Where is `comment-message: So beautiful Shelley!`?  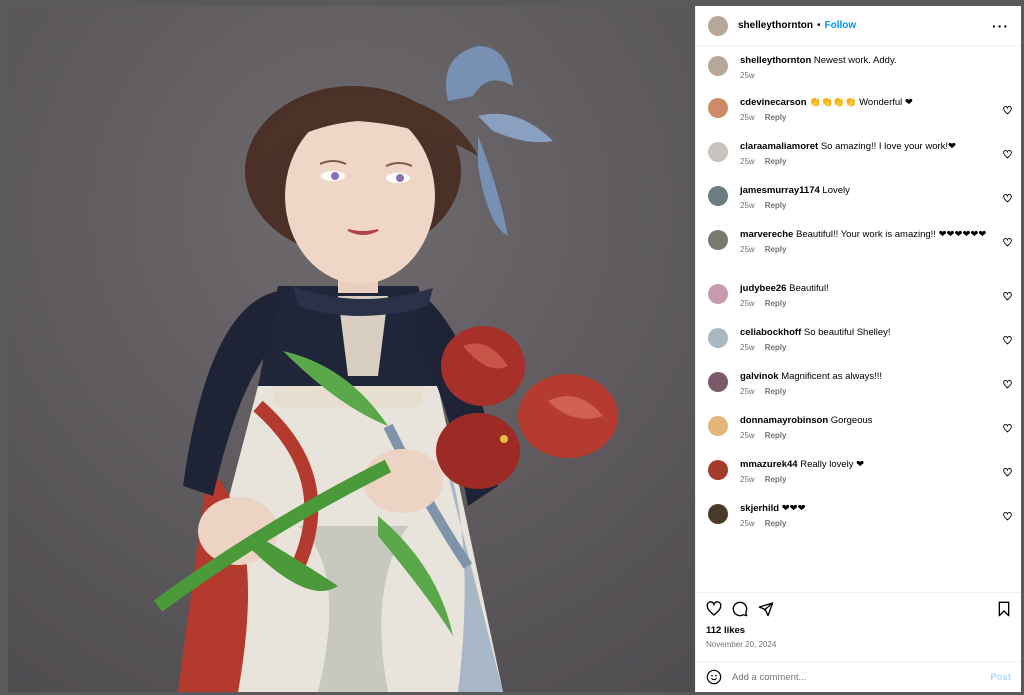
comment-message: So beautiful Shelley! is located at coordinates (847, 332).